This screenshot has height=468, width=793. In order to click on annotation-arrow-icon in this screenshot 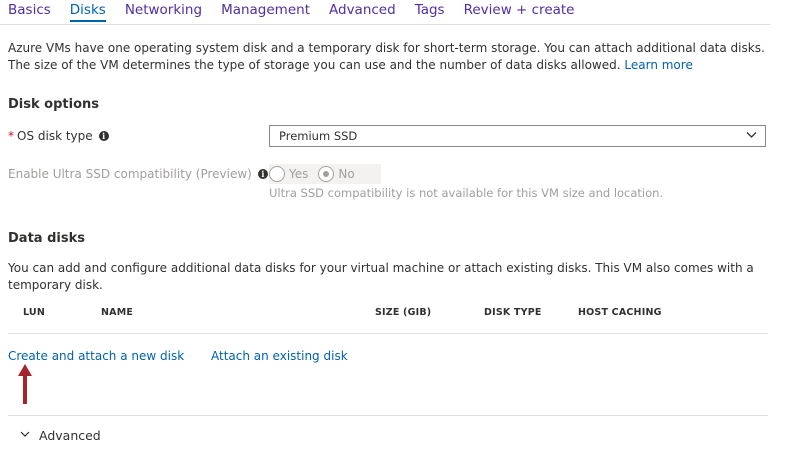, I will do `click(25, 384)`.